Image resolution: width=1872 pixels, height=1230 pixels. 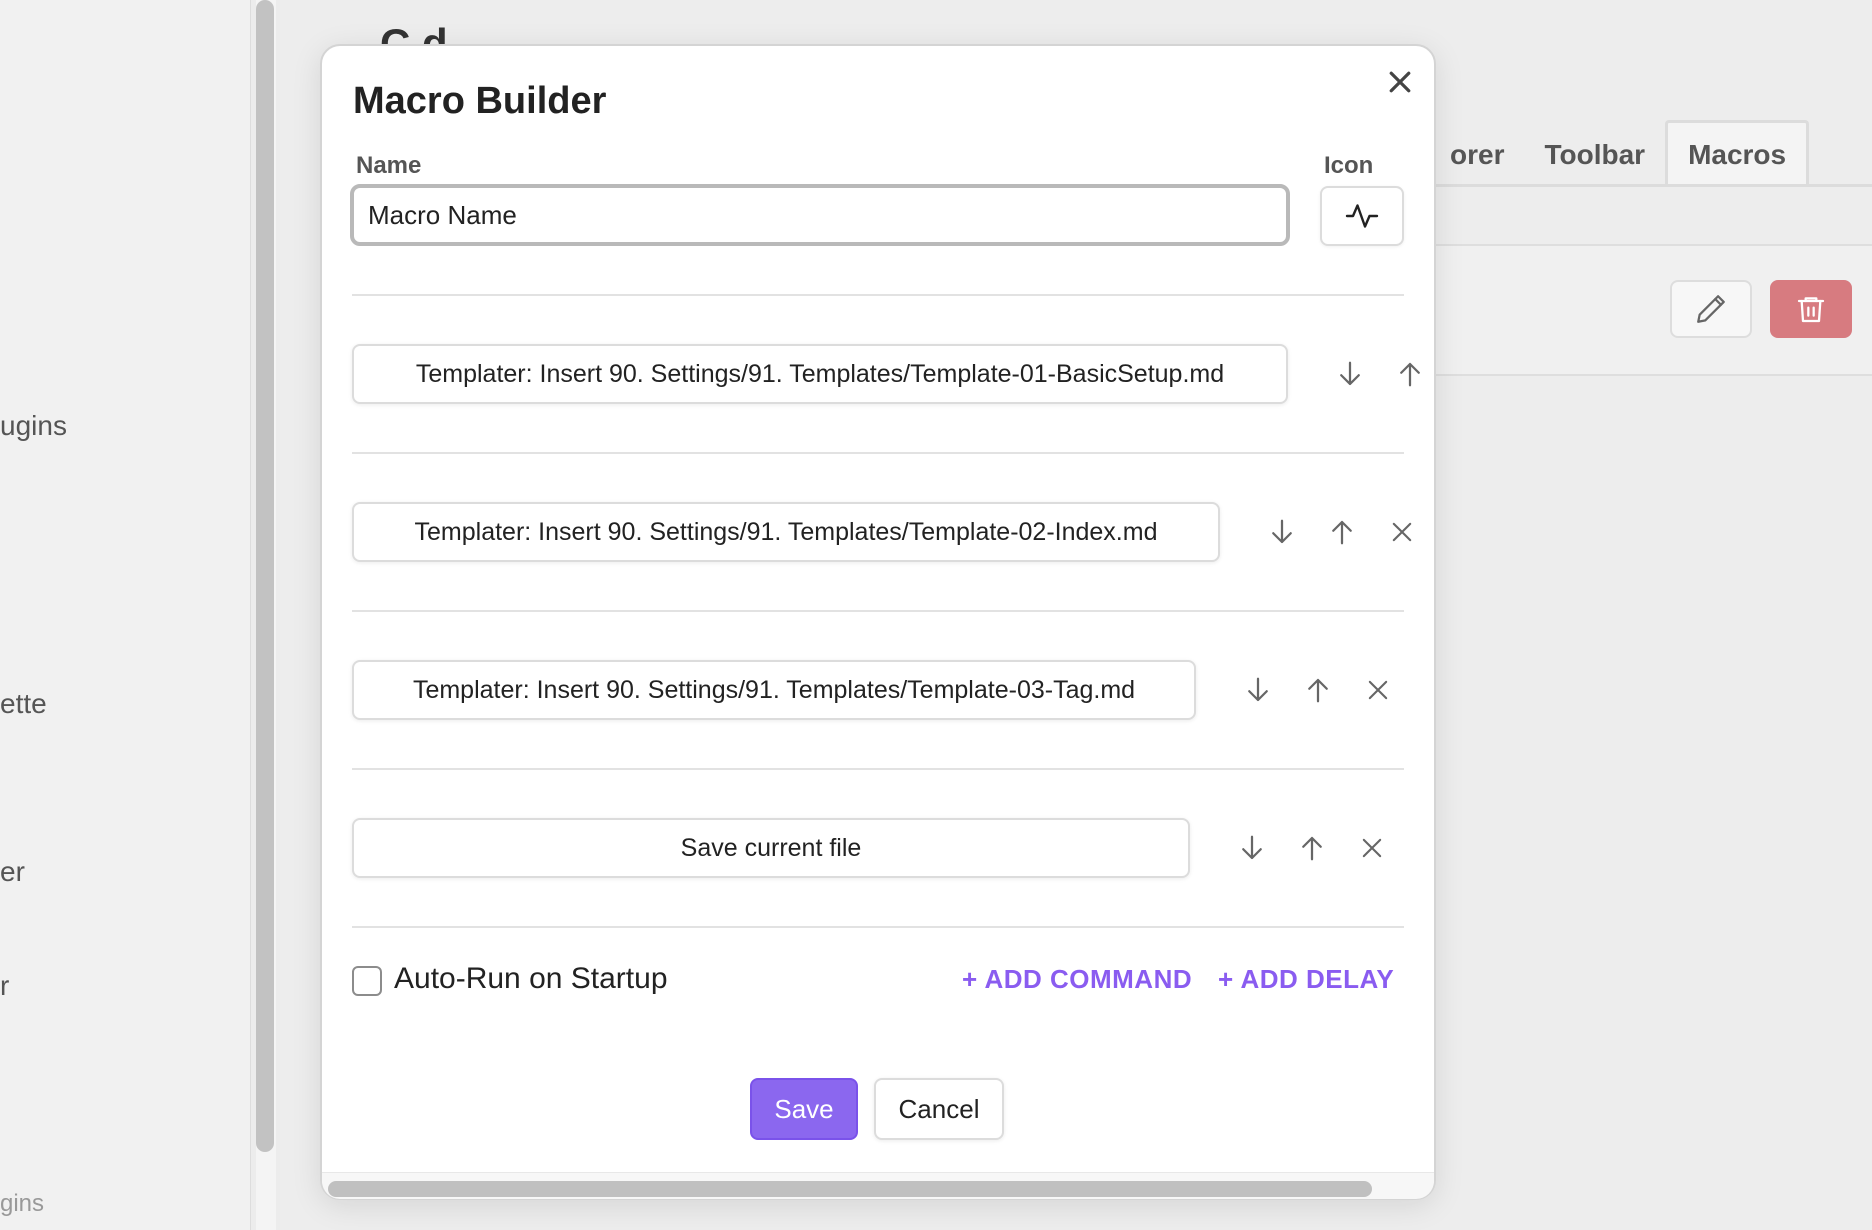 What do you see at coordinates (1737, 153) in the screenshot?
I see `tab-macros: Macros` at bounding box center [1737, 153].